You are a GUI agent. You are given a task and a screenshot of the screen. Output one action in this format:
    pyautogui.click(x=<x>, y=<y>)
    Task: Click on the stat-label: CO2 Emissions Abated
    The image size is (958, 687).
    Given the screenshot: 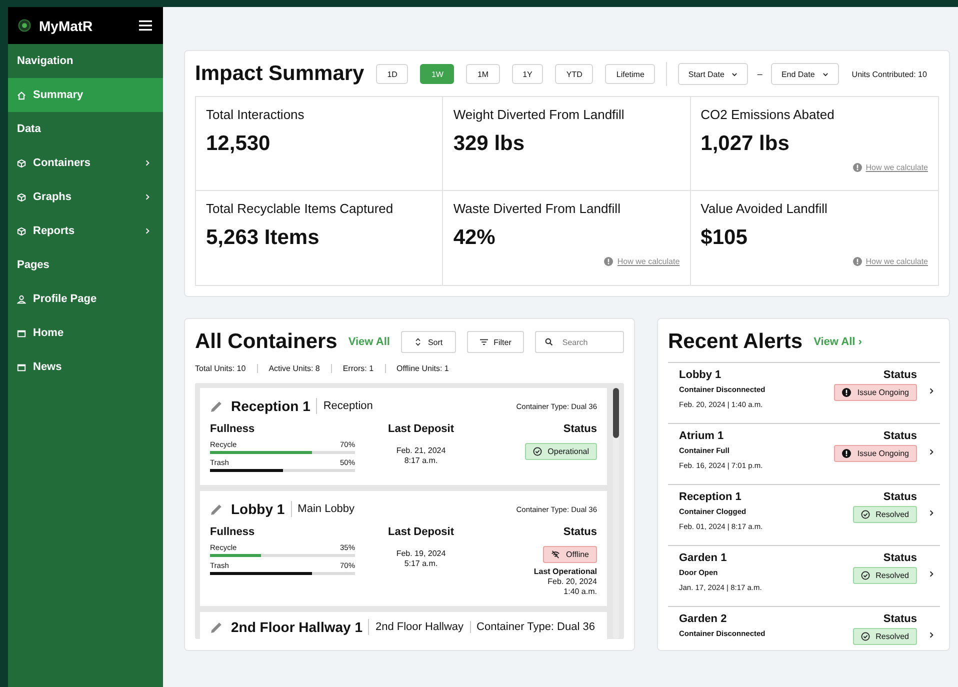 What is the action you would take?
    pyautogui.click(x=768, y=114)
    